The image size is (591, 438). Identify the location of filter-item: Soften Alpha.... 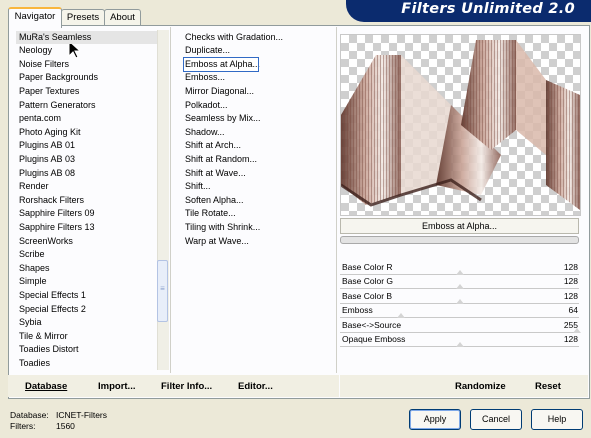
(214, 201).